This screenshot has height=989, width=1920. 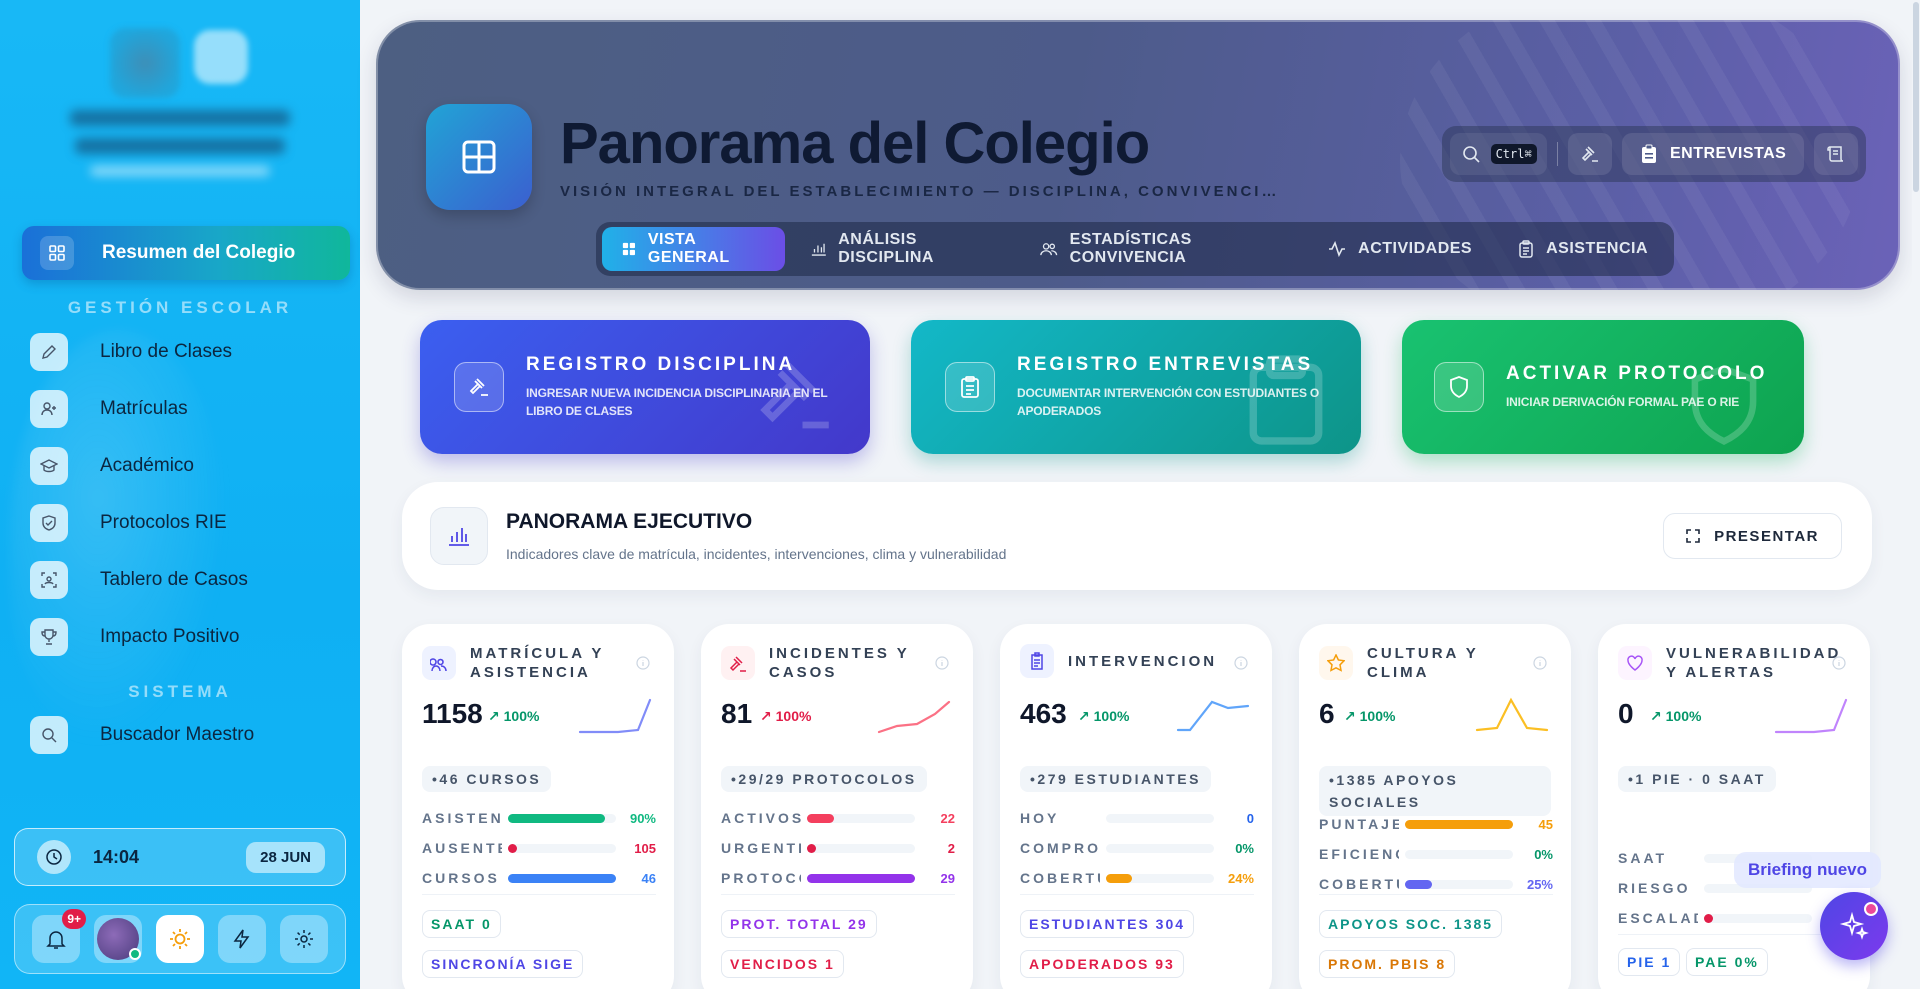 I want to click on sidebar-item-impacto: Impacto Positivo, so click(x=134, y=637).